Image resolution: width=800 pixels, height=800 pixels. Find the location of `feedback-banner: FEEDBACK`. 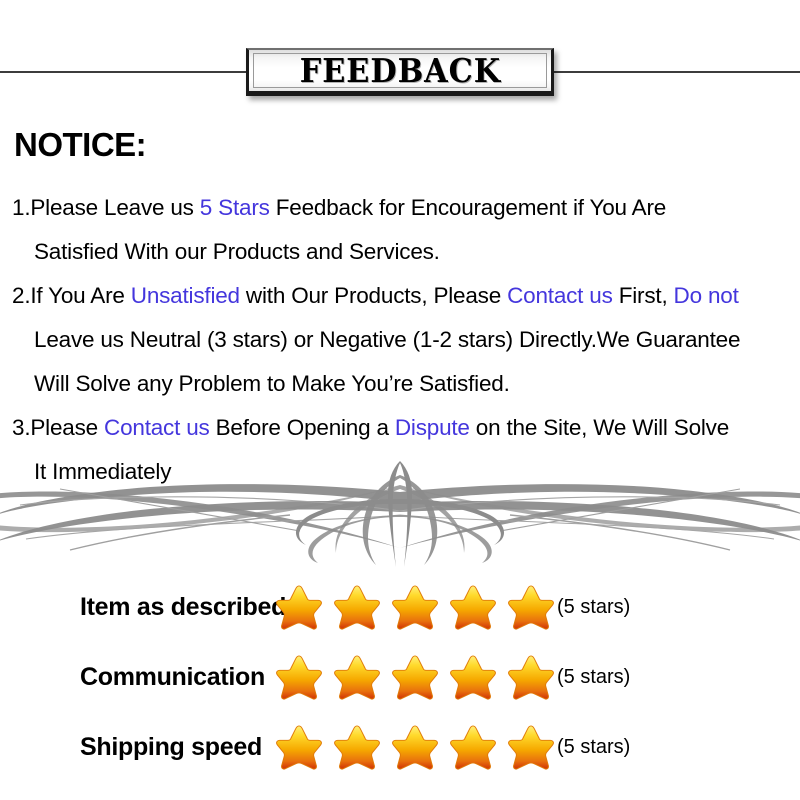

feedback-banner: FEEDBACK is located at coordinates (400, 72).